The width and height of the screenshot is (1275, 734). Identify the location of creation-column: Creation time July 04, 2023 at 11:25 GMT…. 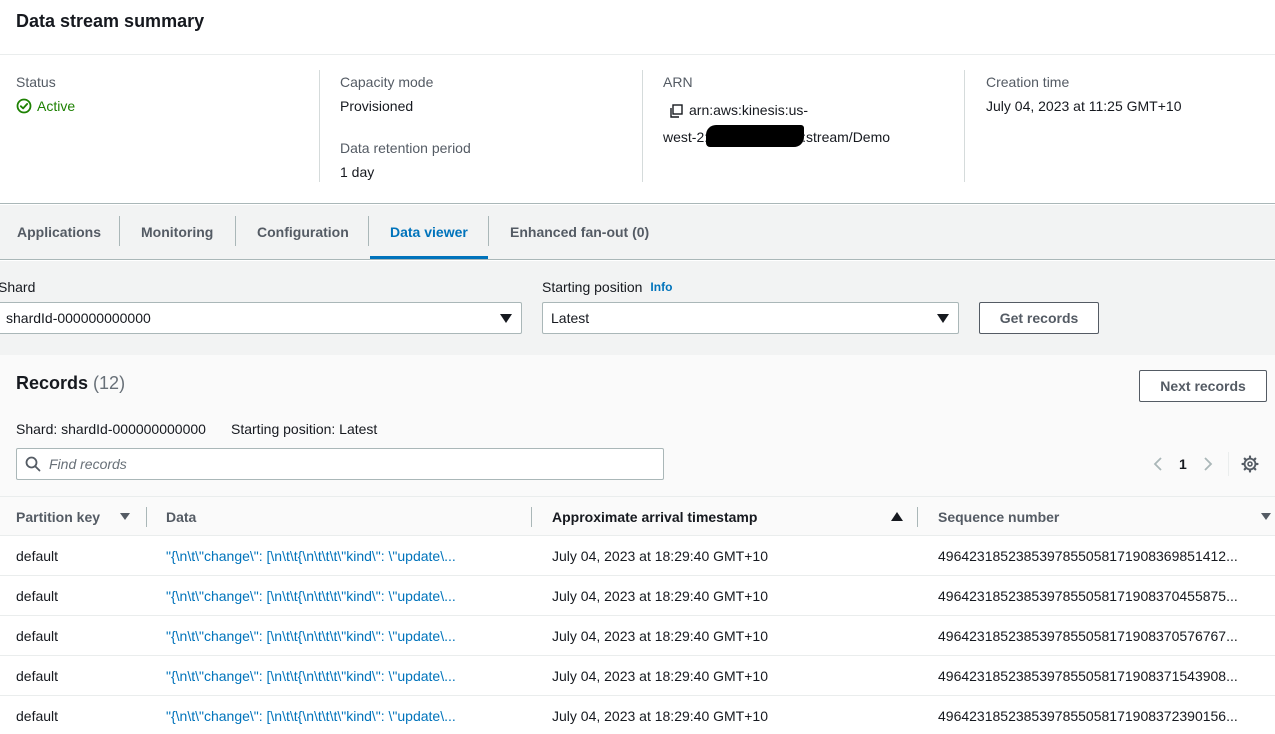
(1126, 127).